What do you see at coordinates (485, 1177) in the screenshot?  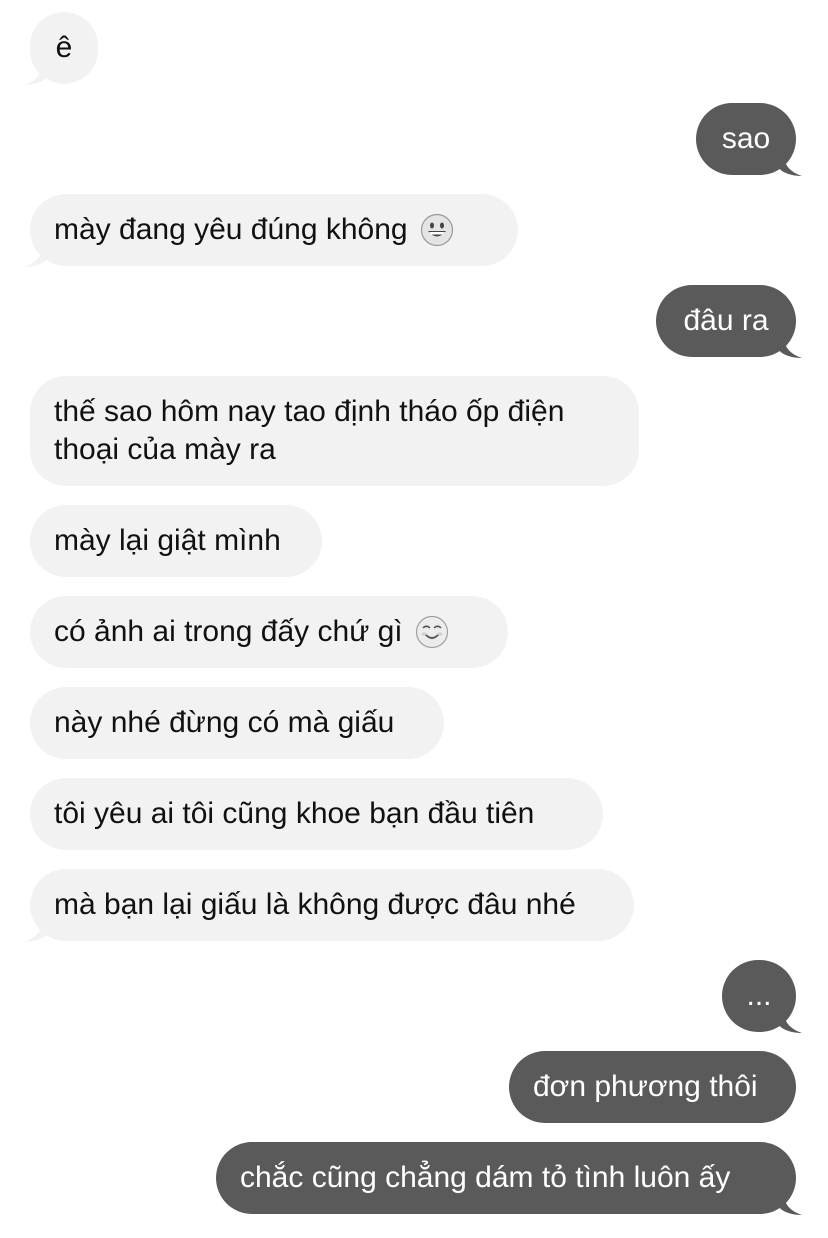 I see `message-text: chắc cũng chẳng dám tỏ tình luôn ấy` at bounding box center [485, 1177].